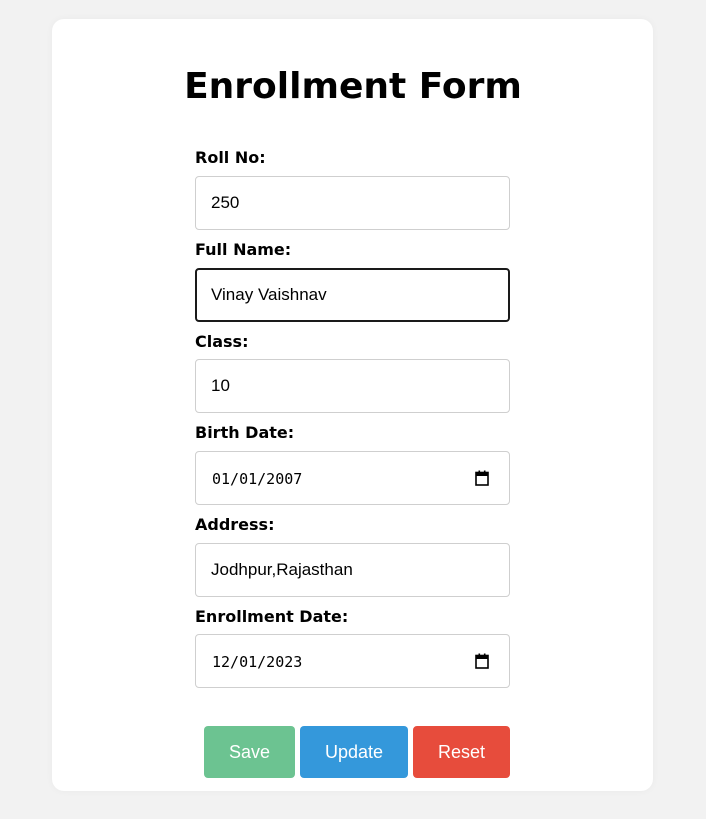  I want to click on full-name-label: Full Name:, so click(243, 249).